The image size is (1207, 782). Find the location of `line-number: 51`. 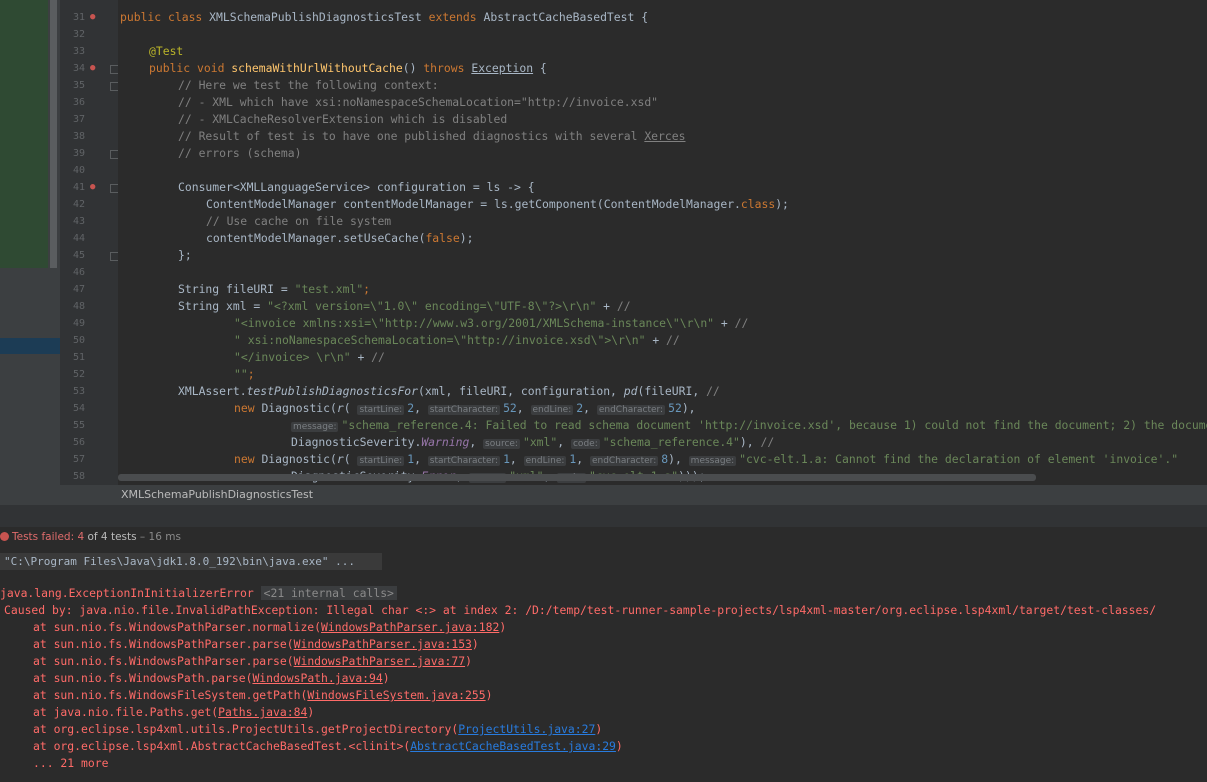

line-number: 51 is located at coordinates (78, 357).